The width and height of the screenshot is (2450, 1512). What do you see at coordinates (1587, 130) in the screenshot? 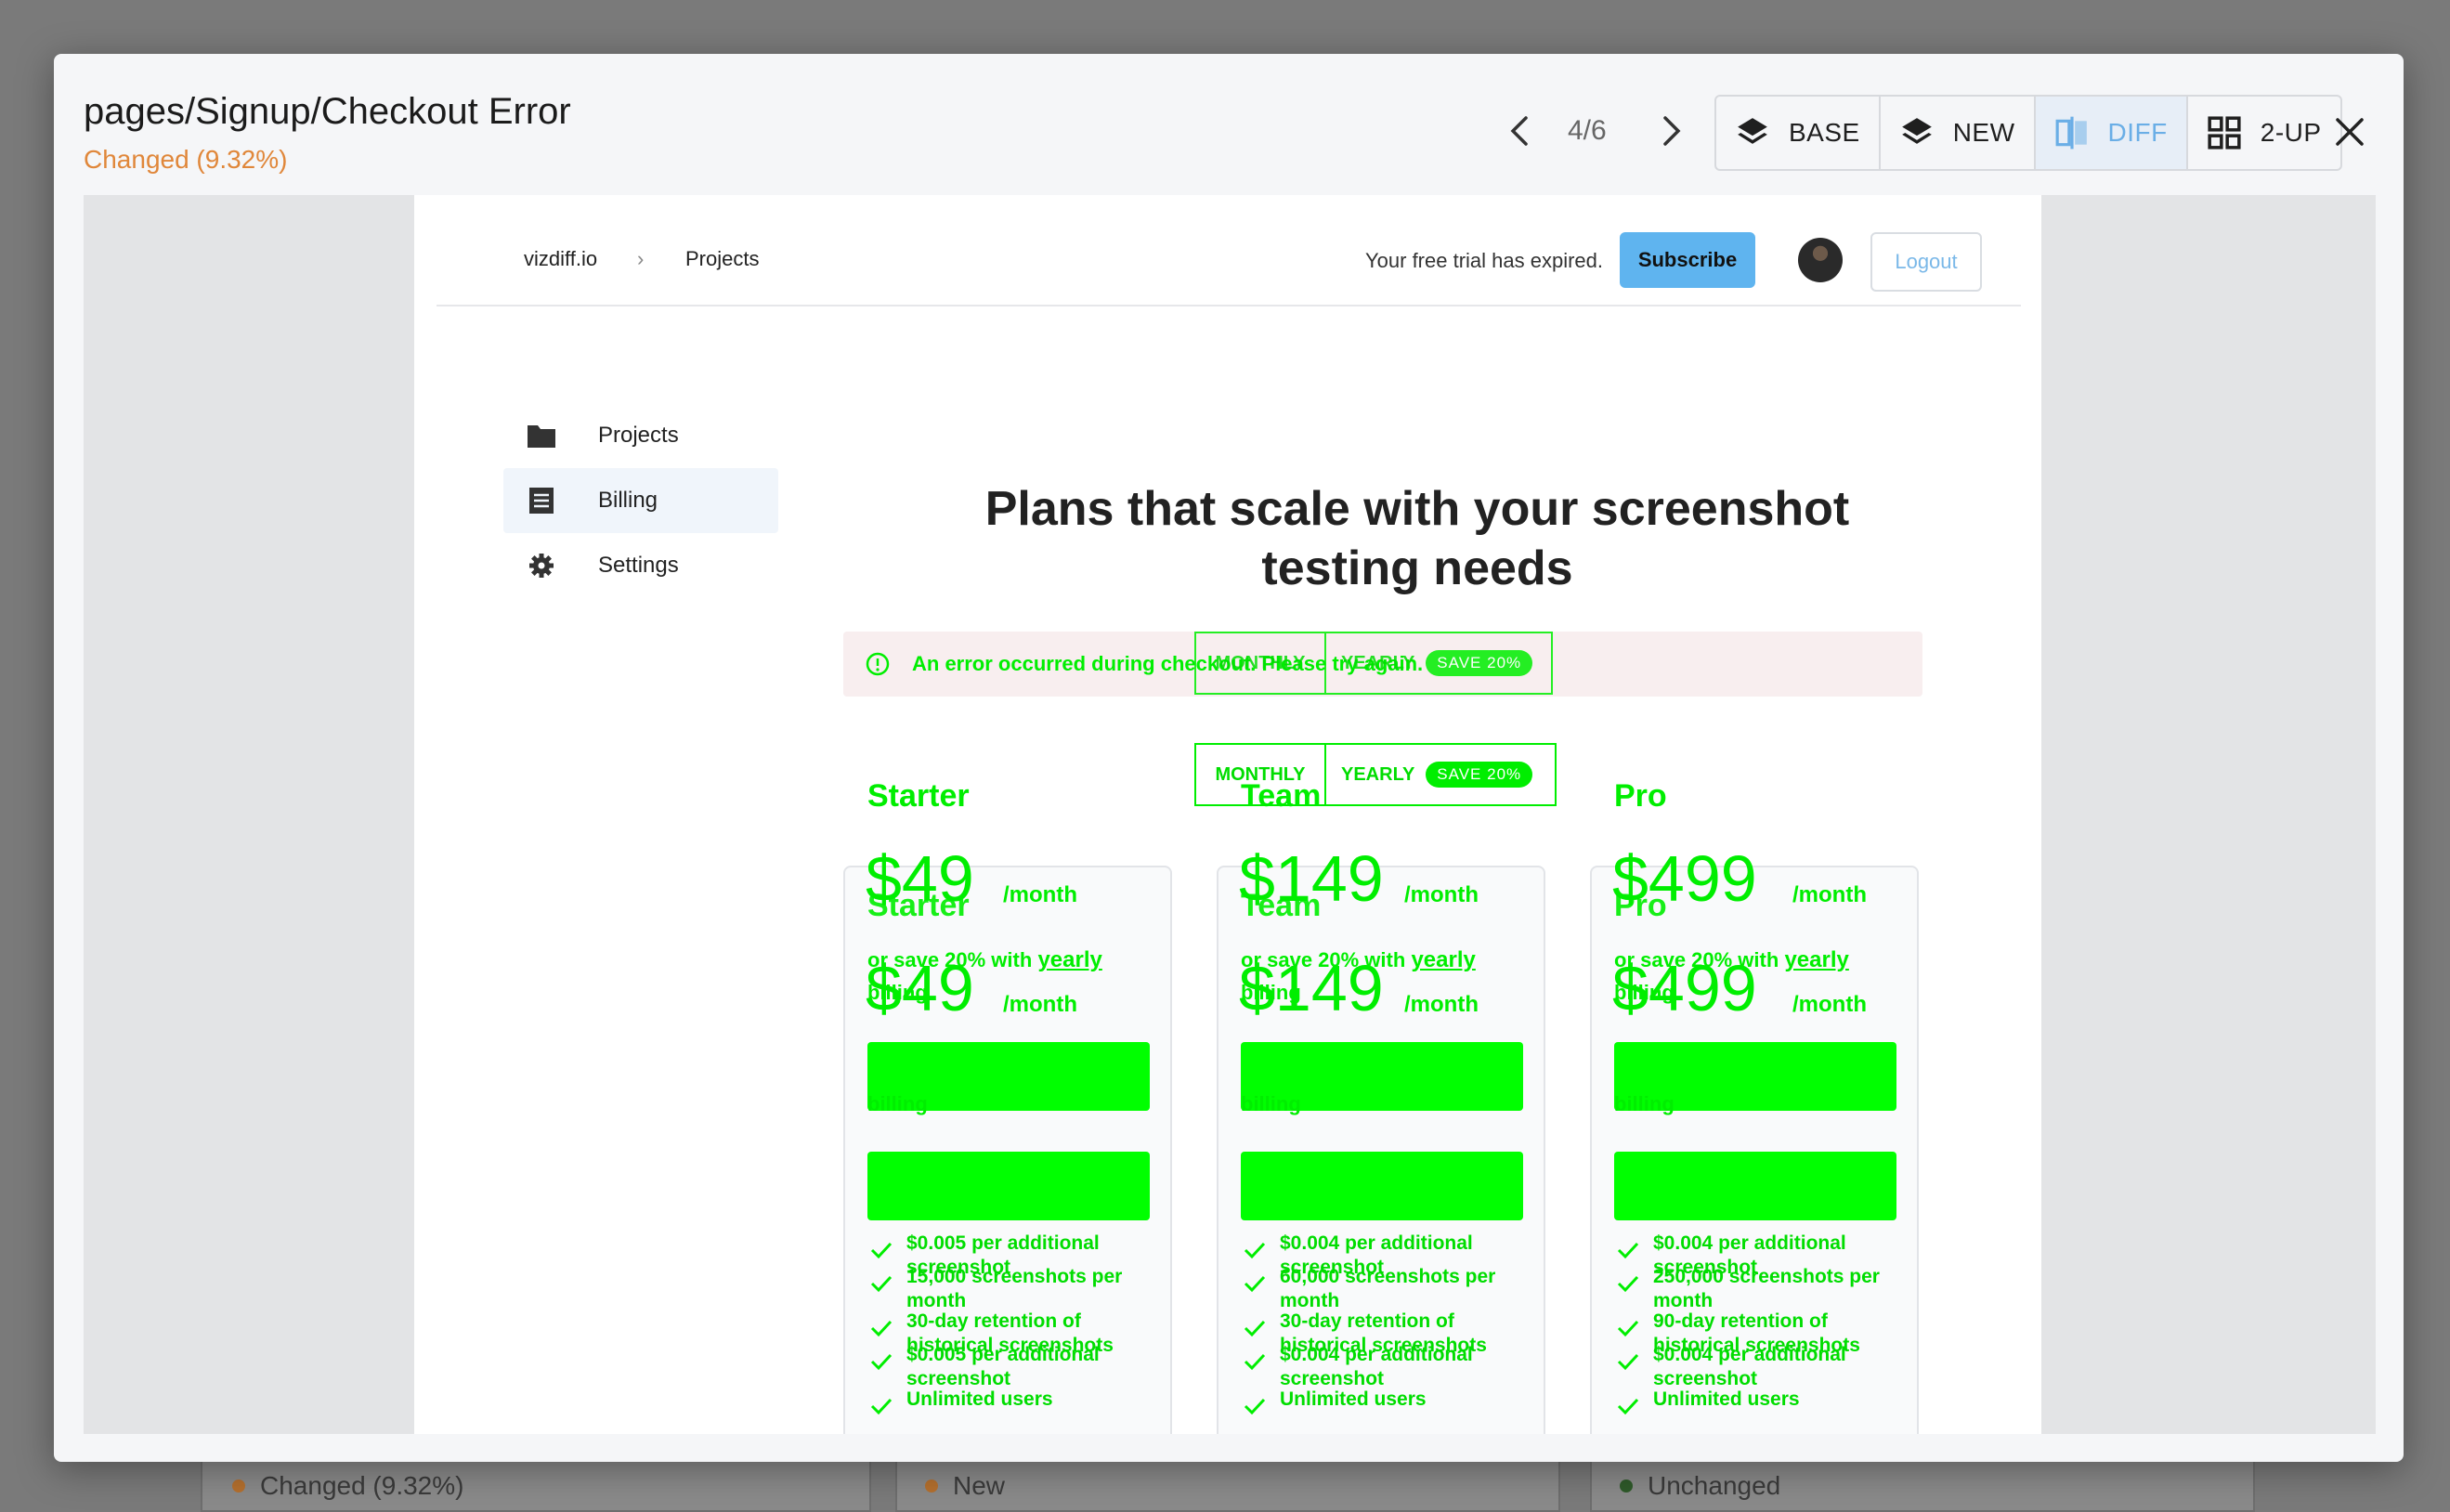
I see `page-counter: 4/6` at bounding box center [1587, 130].